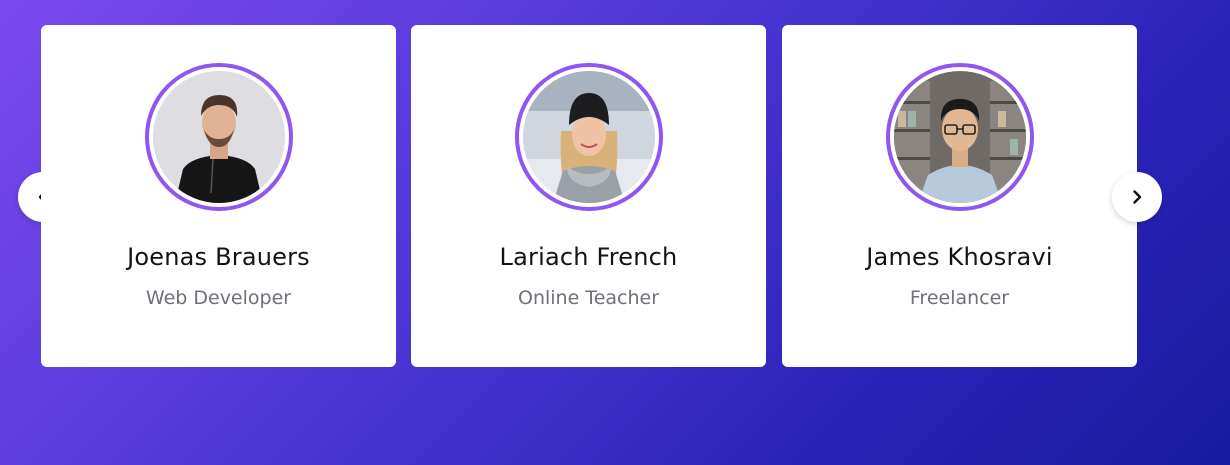 Image resolution: width=1230 pixels, height=465 pixels. What do you see at coordinates (218, 257) in the screenshot?
I see `profile-name: Joenas Brauers` at bounding box center [218, 257].